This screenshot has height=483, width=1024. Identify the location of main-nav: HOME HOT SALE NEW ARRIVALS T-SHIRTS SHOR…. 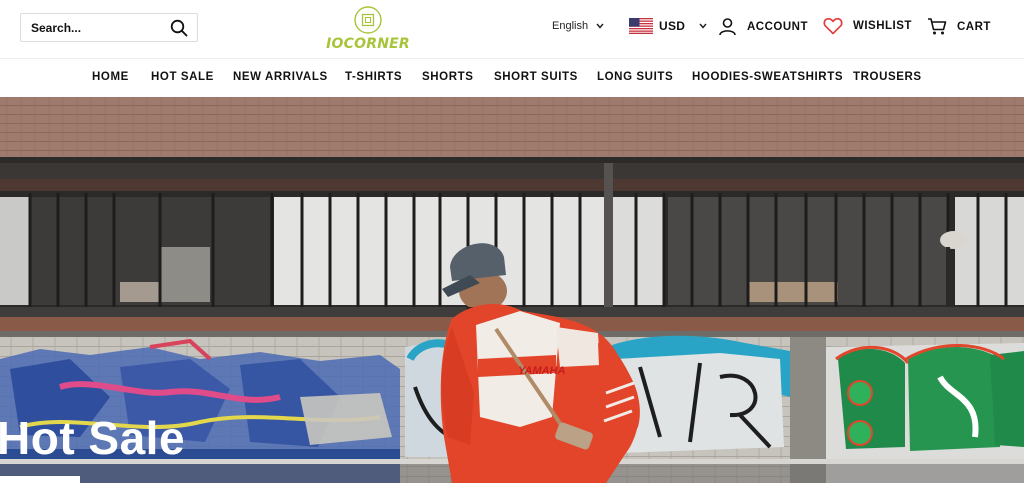
(512, 77).